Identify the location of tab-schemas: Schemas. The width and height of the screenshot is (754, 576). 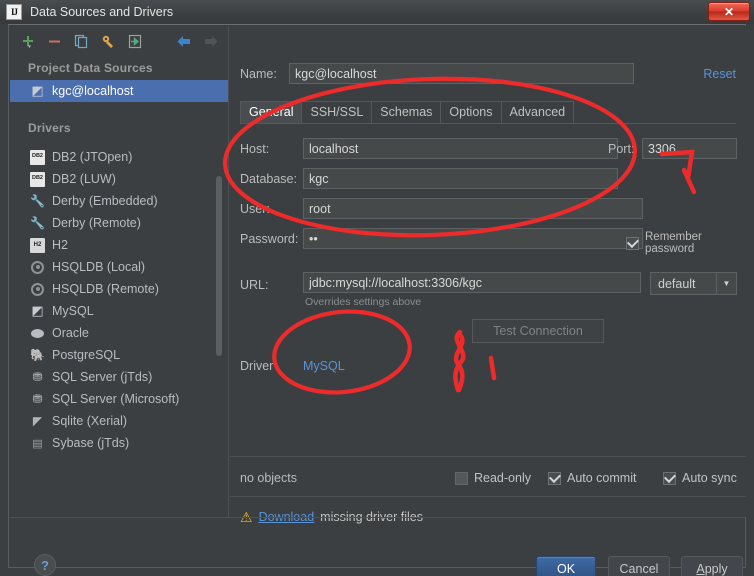
(406, 112).